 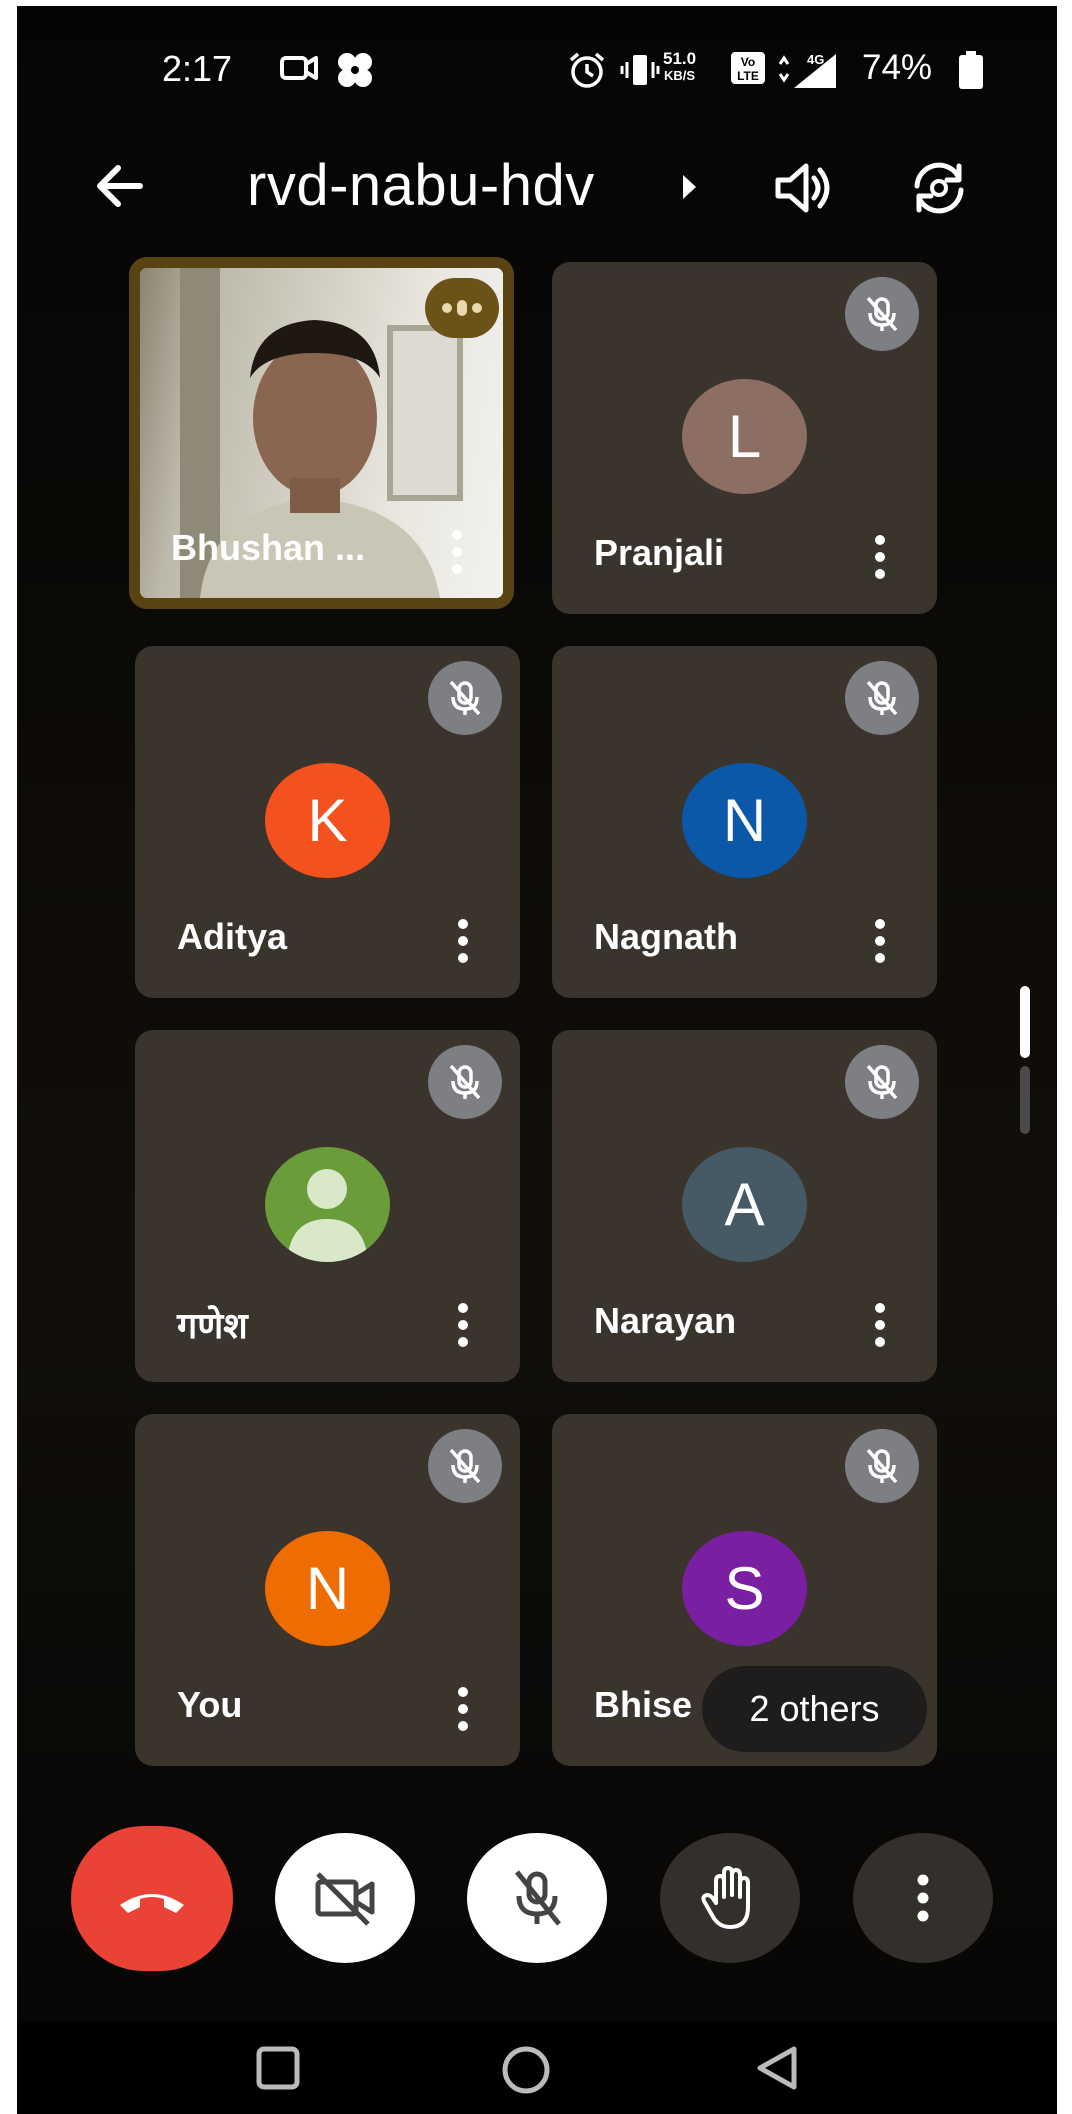 What do you see at coordinates (971, 70) in the screenshot?
I see `battery-icon` at bounding box center [971, 70].